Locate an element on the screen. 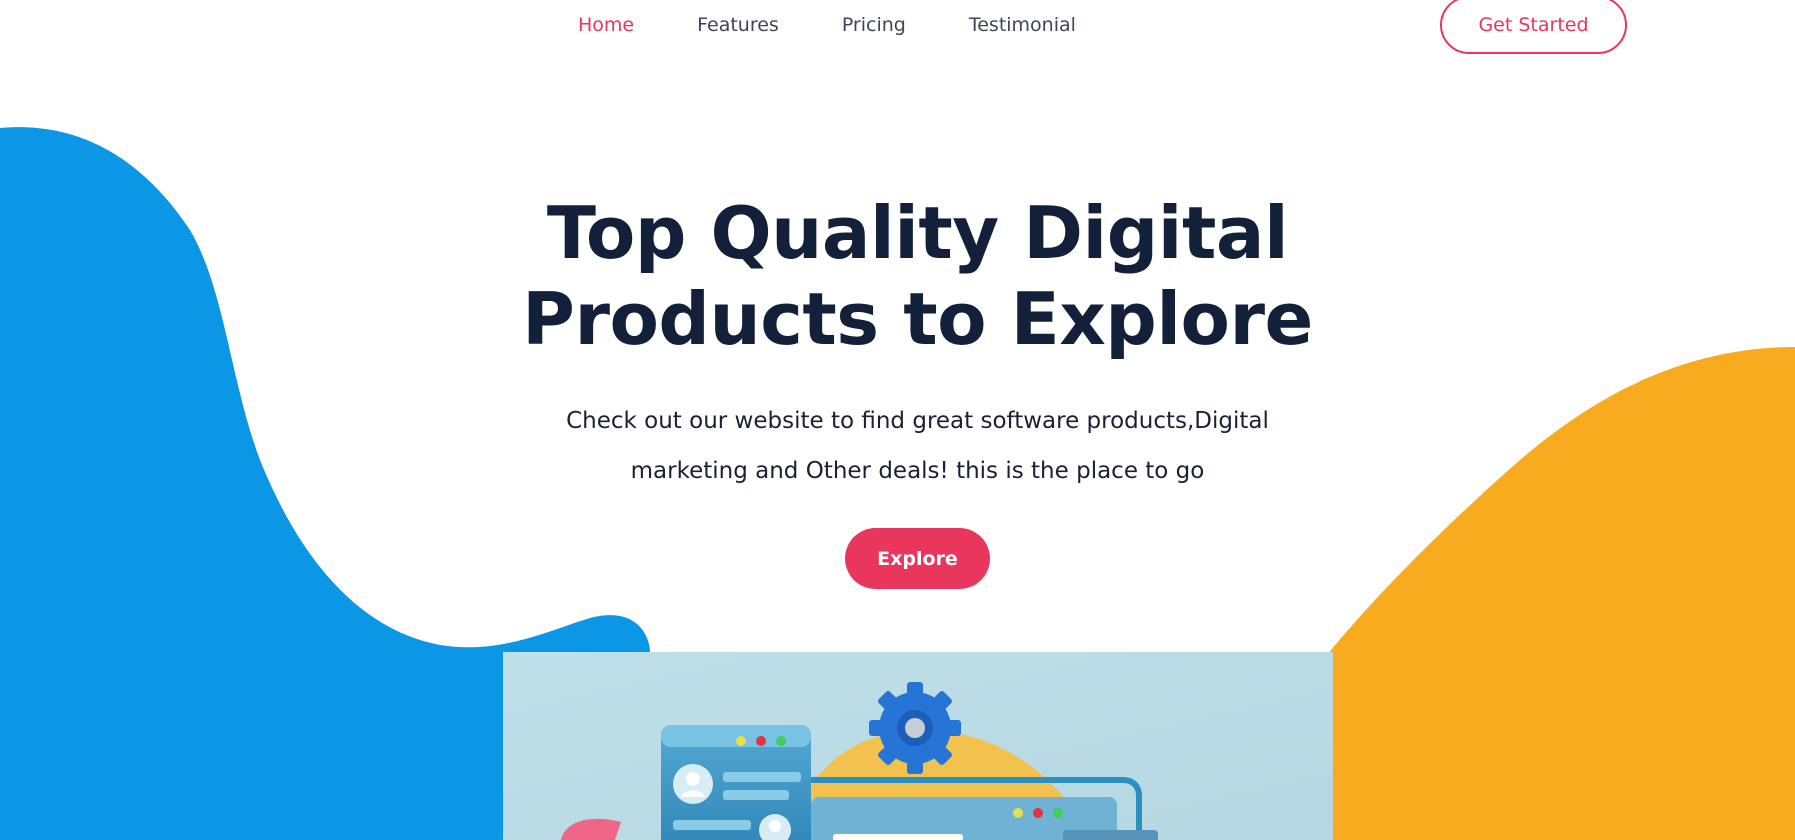 This screenshot has width=1795, height=840. profile-card is located at coordinates (736, 782).